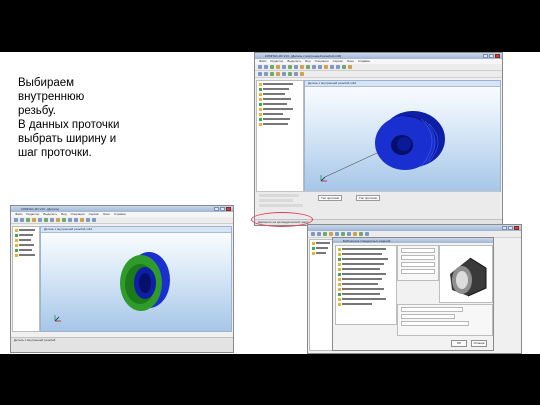  Describe the element at coordinates (284, 67) in the screenshot. I see `cut-icon` at that location.